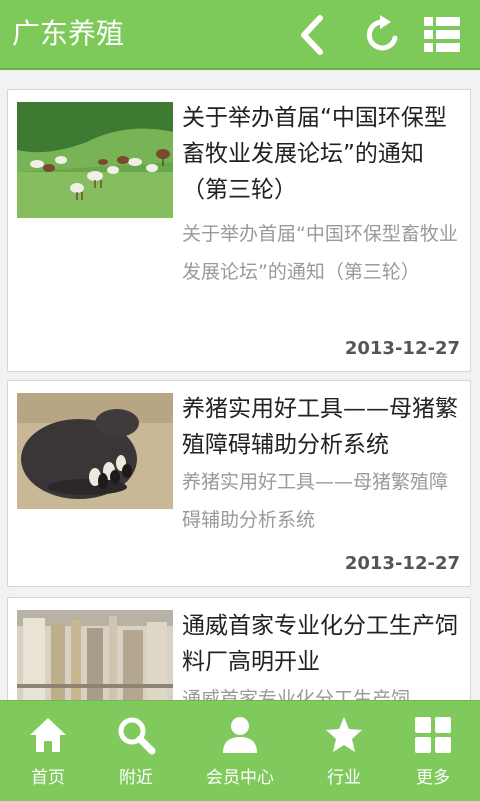 Image resolution: width=480 pixels, height=801 pixels. What do you see at coordinates (95, 451) in the screenshot?
I see `article-thumbnail-sow` at bounding box center [95, 451].